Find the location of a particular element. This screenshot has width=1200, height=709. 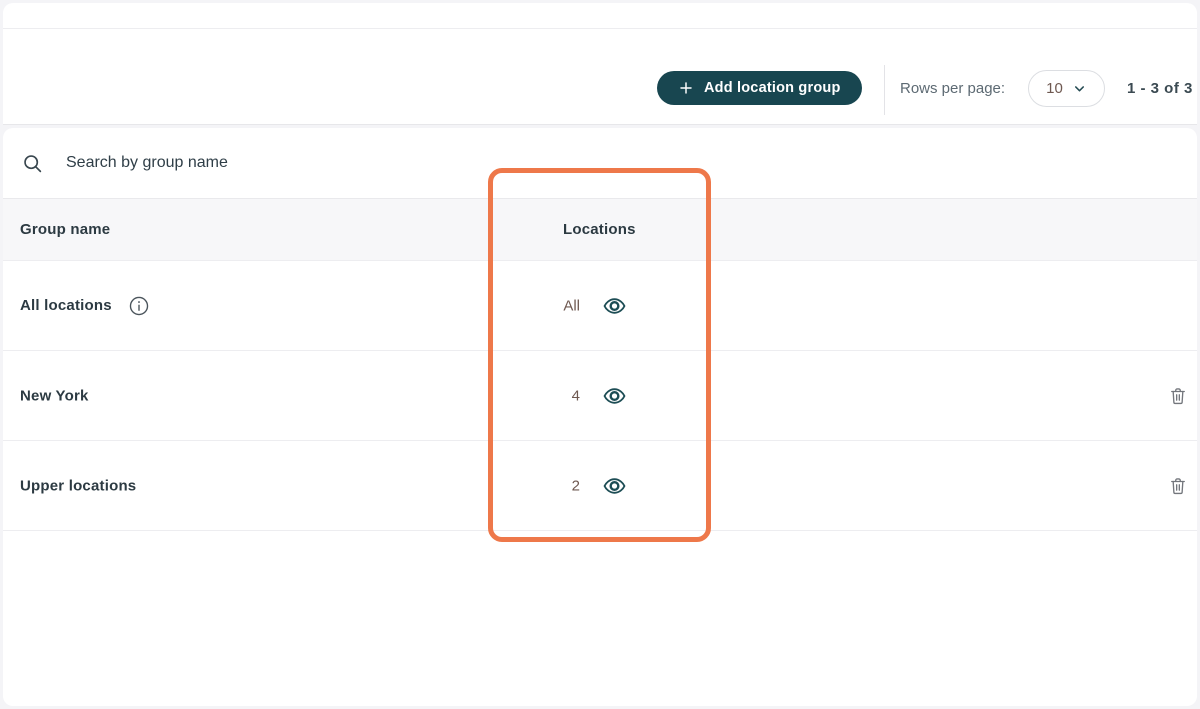

chevron-down-icon is located at coordinates (1079, 88).